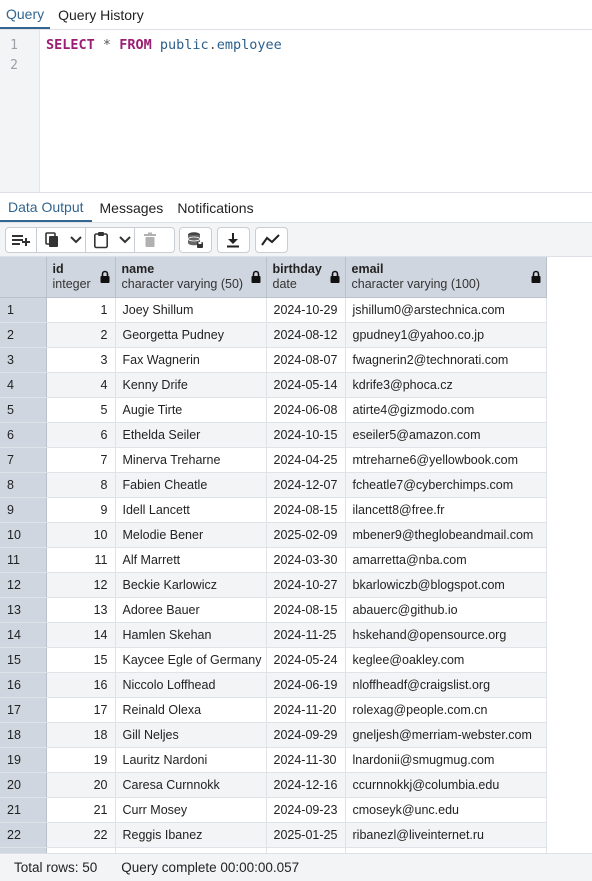 This screenshot has width=592, height=881. I want to click on cell-birthday: 2024-08-12, so click(306, 335).